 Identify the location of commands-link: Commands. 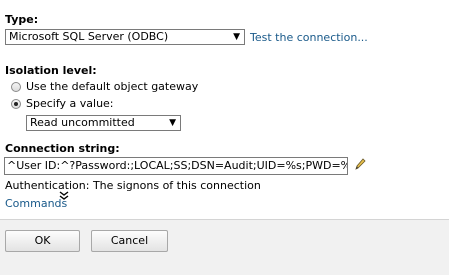
(36, 203).